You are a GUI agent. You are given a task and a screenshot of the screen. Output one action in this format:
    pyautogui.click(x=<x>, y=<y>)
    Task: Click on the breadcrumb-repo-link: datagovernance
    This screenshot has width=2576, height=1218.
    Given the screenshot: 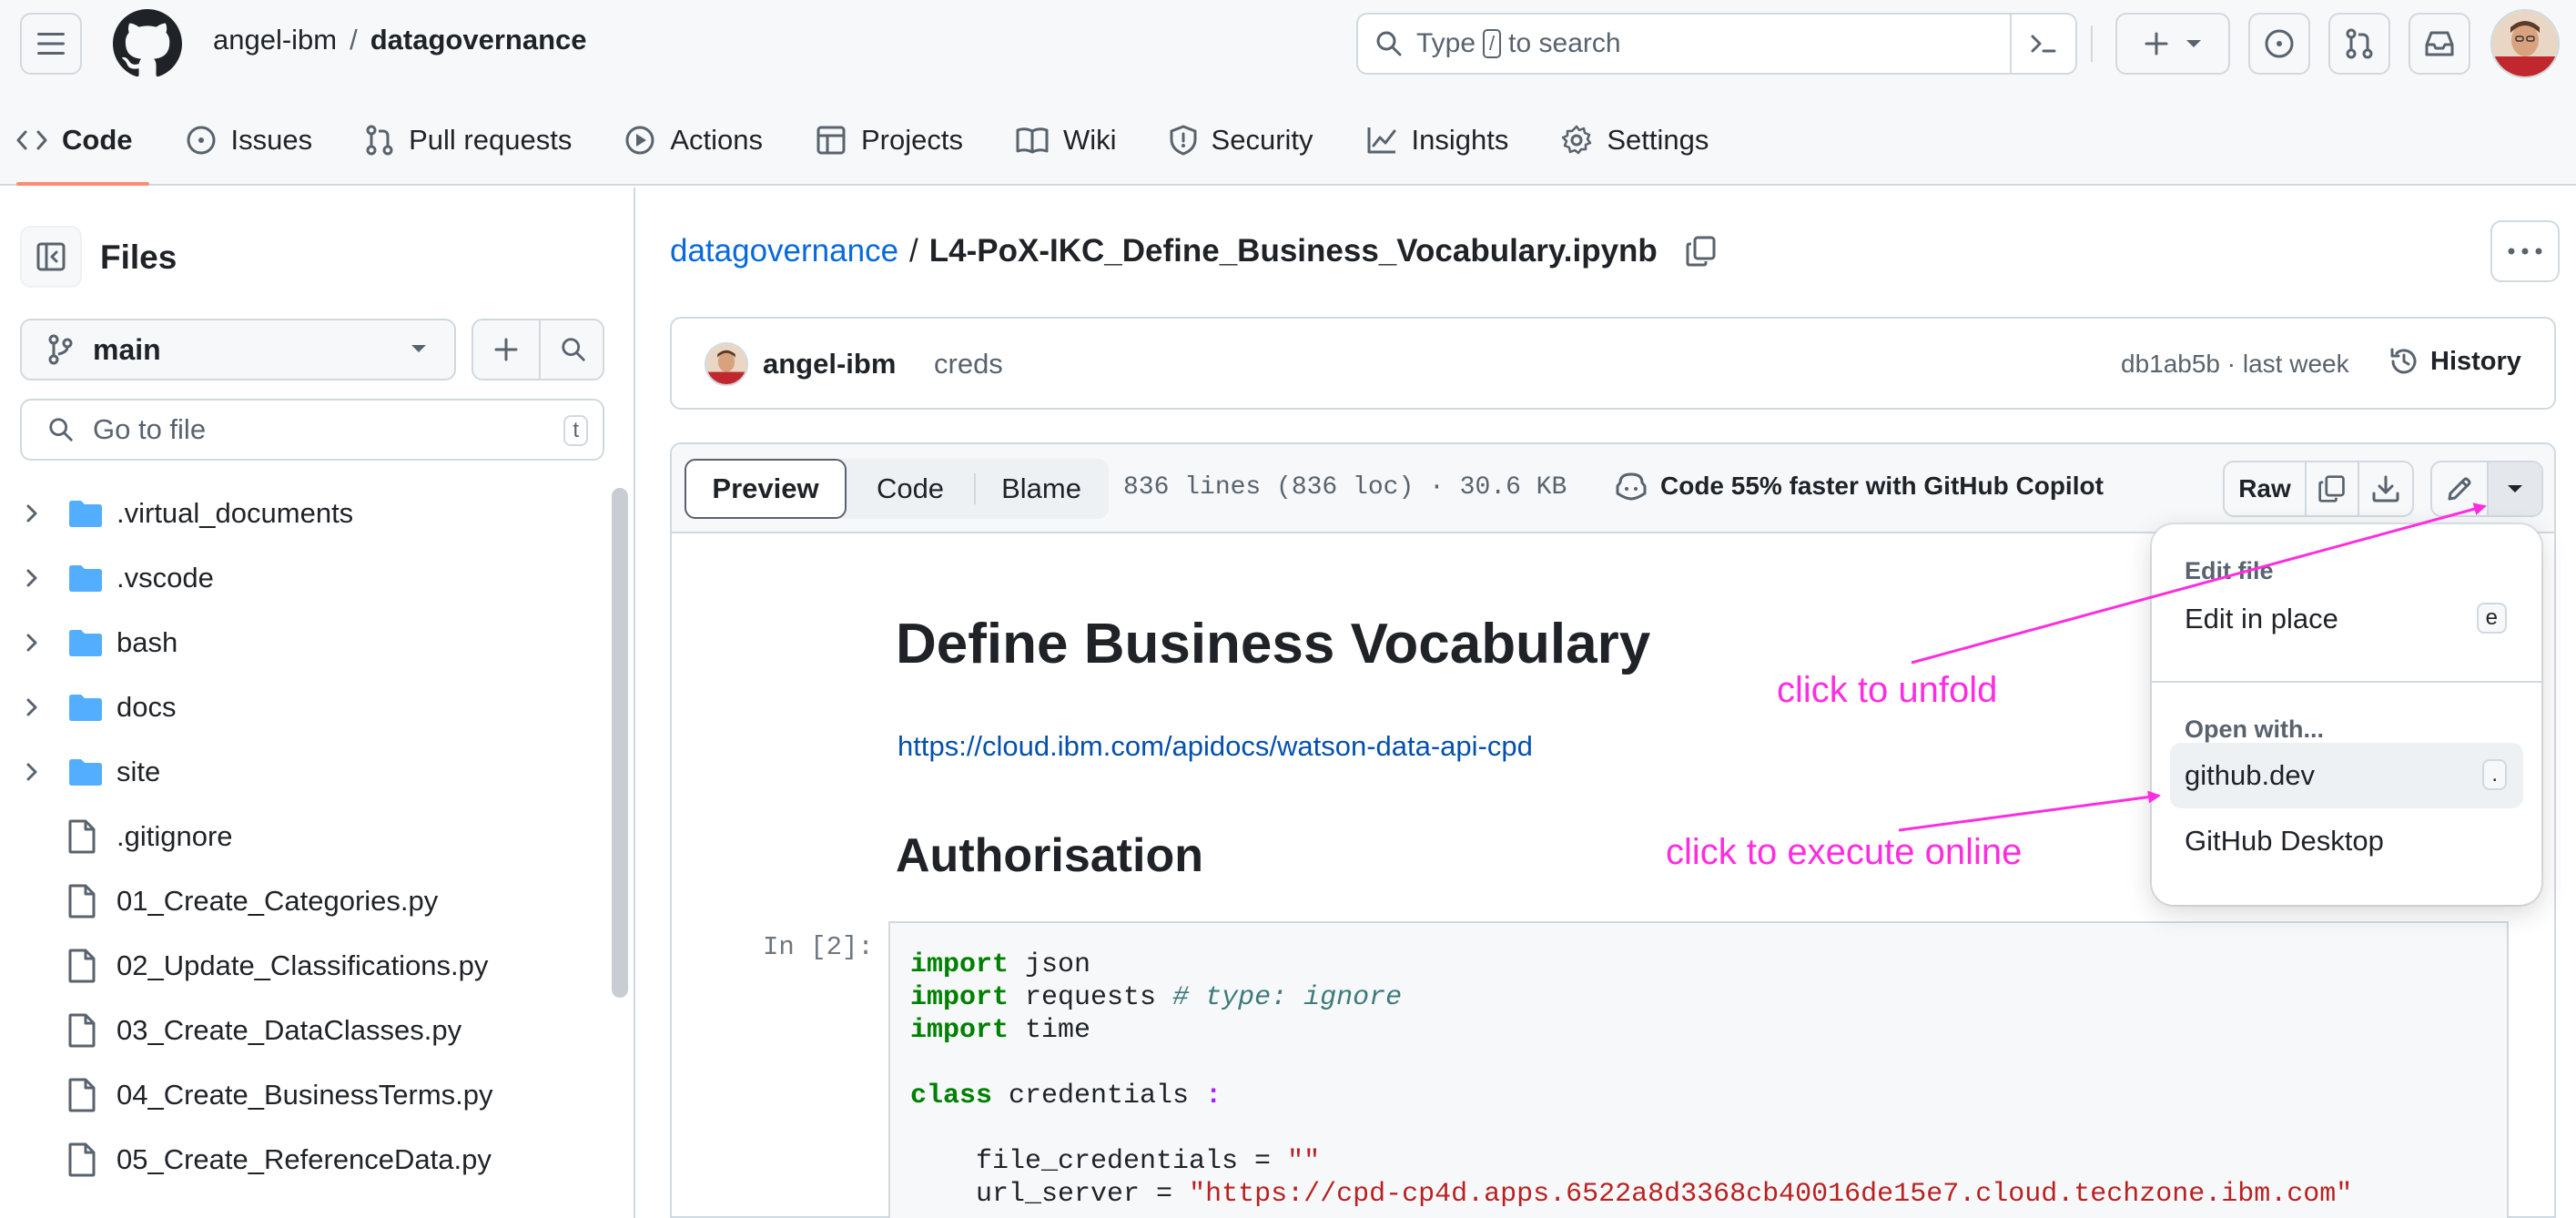 What is the action you would take?
    pyautogui.click(x=784, y=251)
    